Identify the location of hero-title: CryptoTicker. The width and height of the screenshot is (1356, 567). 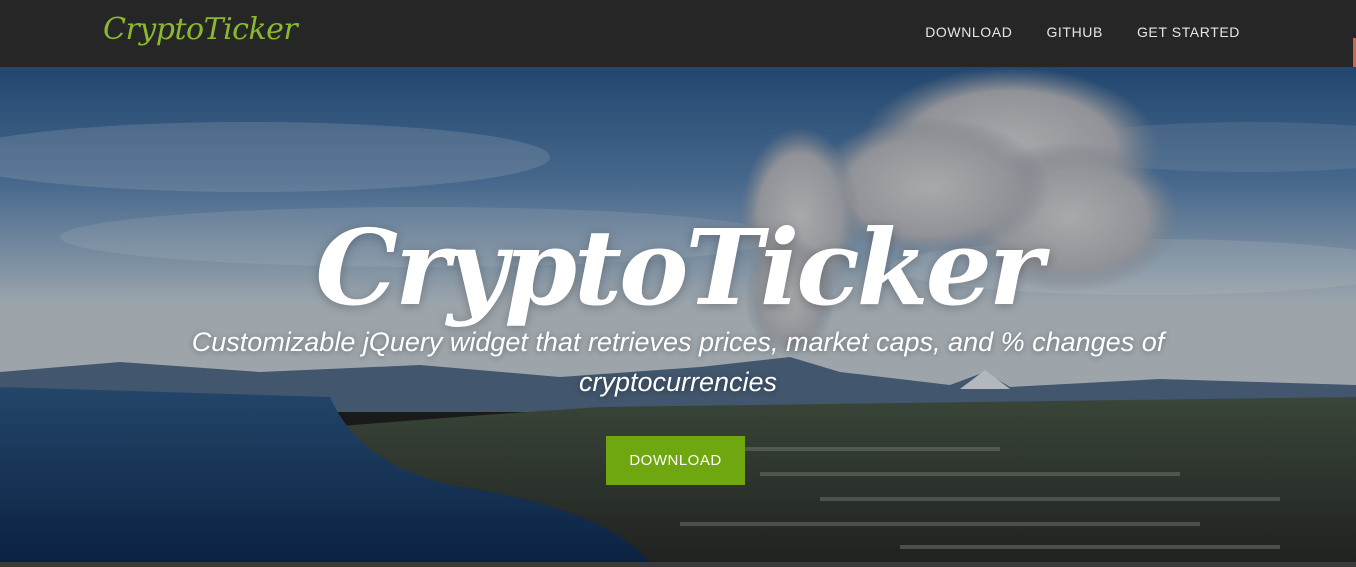
(679, 267).